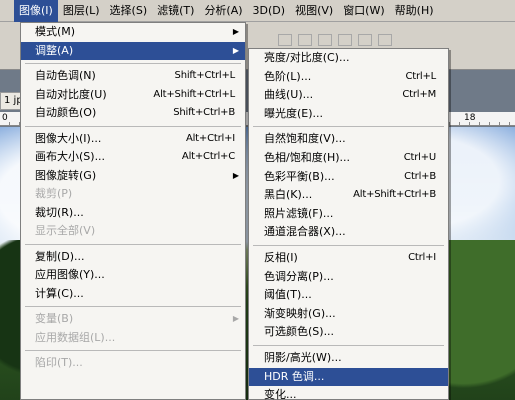 This screenshot has width=515, height=400. I want to click on align-icons, so click(335, 40).